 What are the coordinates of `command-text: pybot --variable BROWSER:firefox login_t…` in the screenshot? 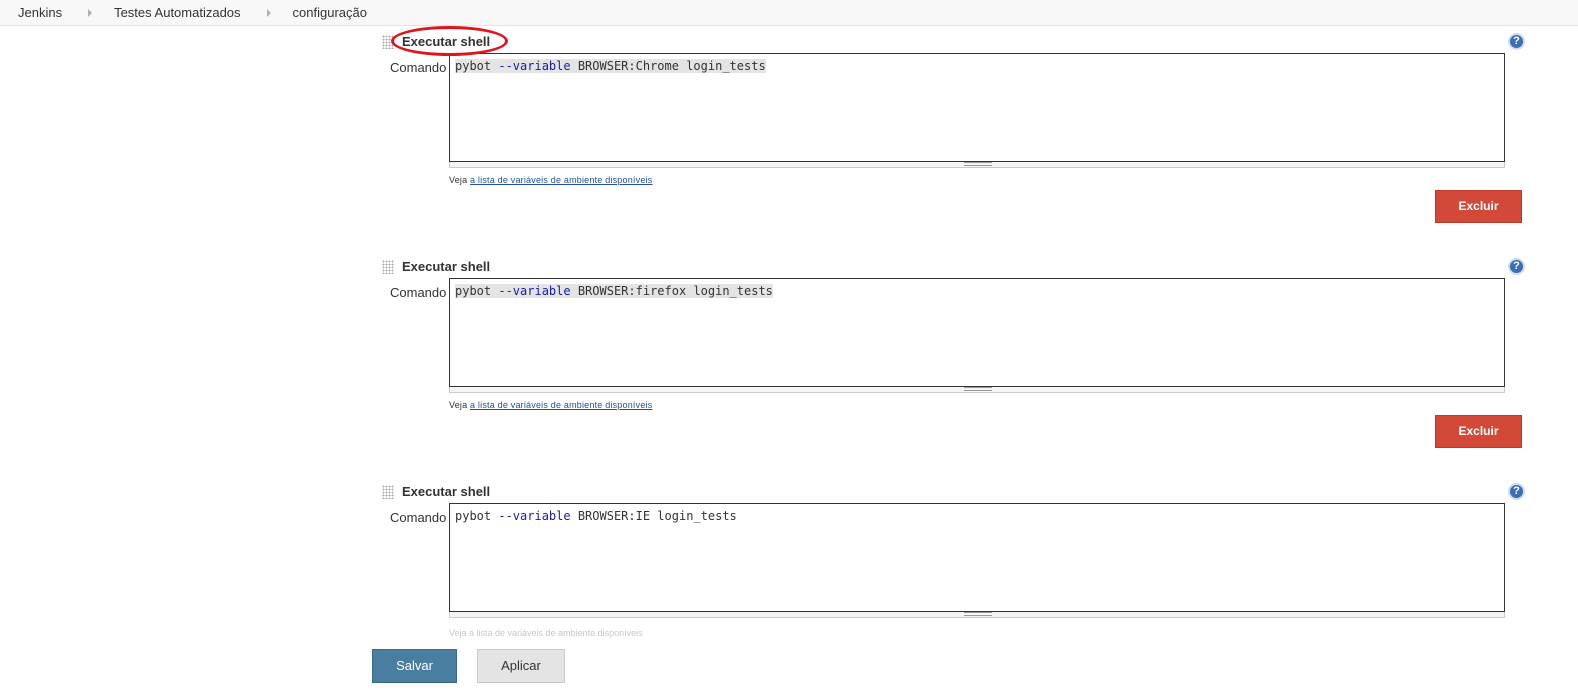 It's located at (614, 291).